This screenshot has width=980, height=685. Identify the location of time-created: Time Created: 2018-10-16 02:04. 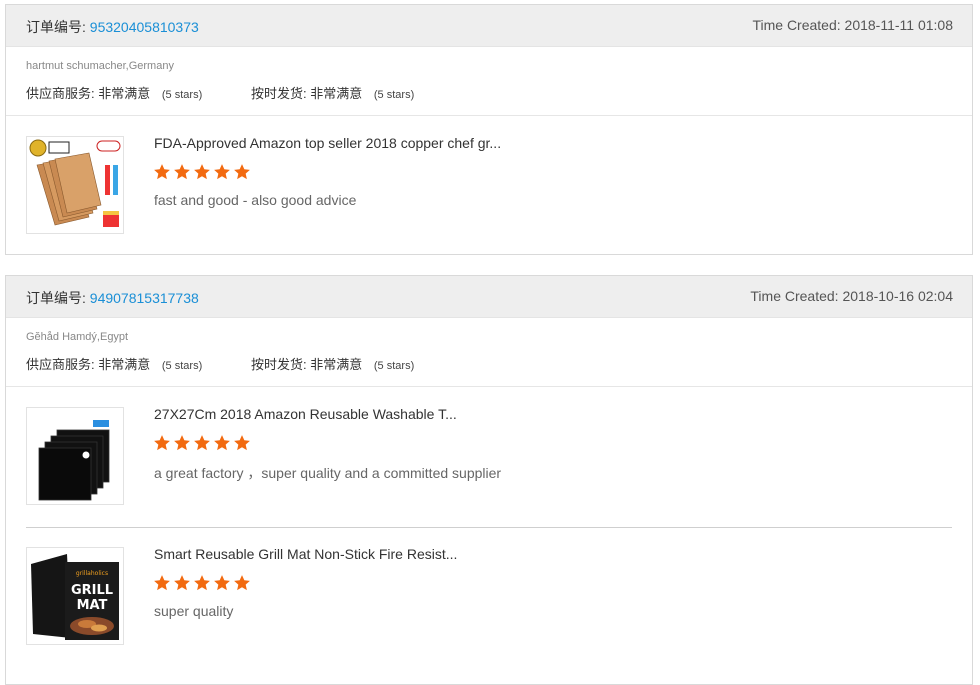
(851, 296).